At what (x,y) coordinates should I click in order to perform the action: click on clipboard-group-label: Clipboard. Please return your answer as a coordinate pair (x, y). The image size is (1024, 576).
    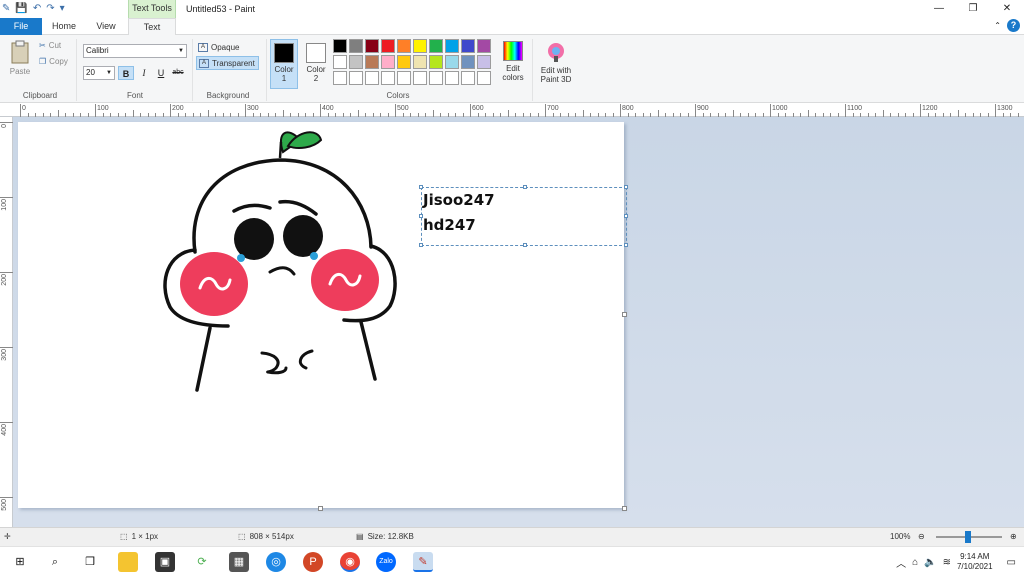
    Looking at the image, I should click on (40, 95).